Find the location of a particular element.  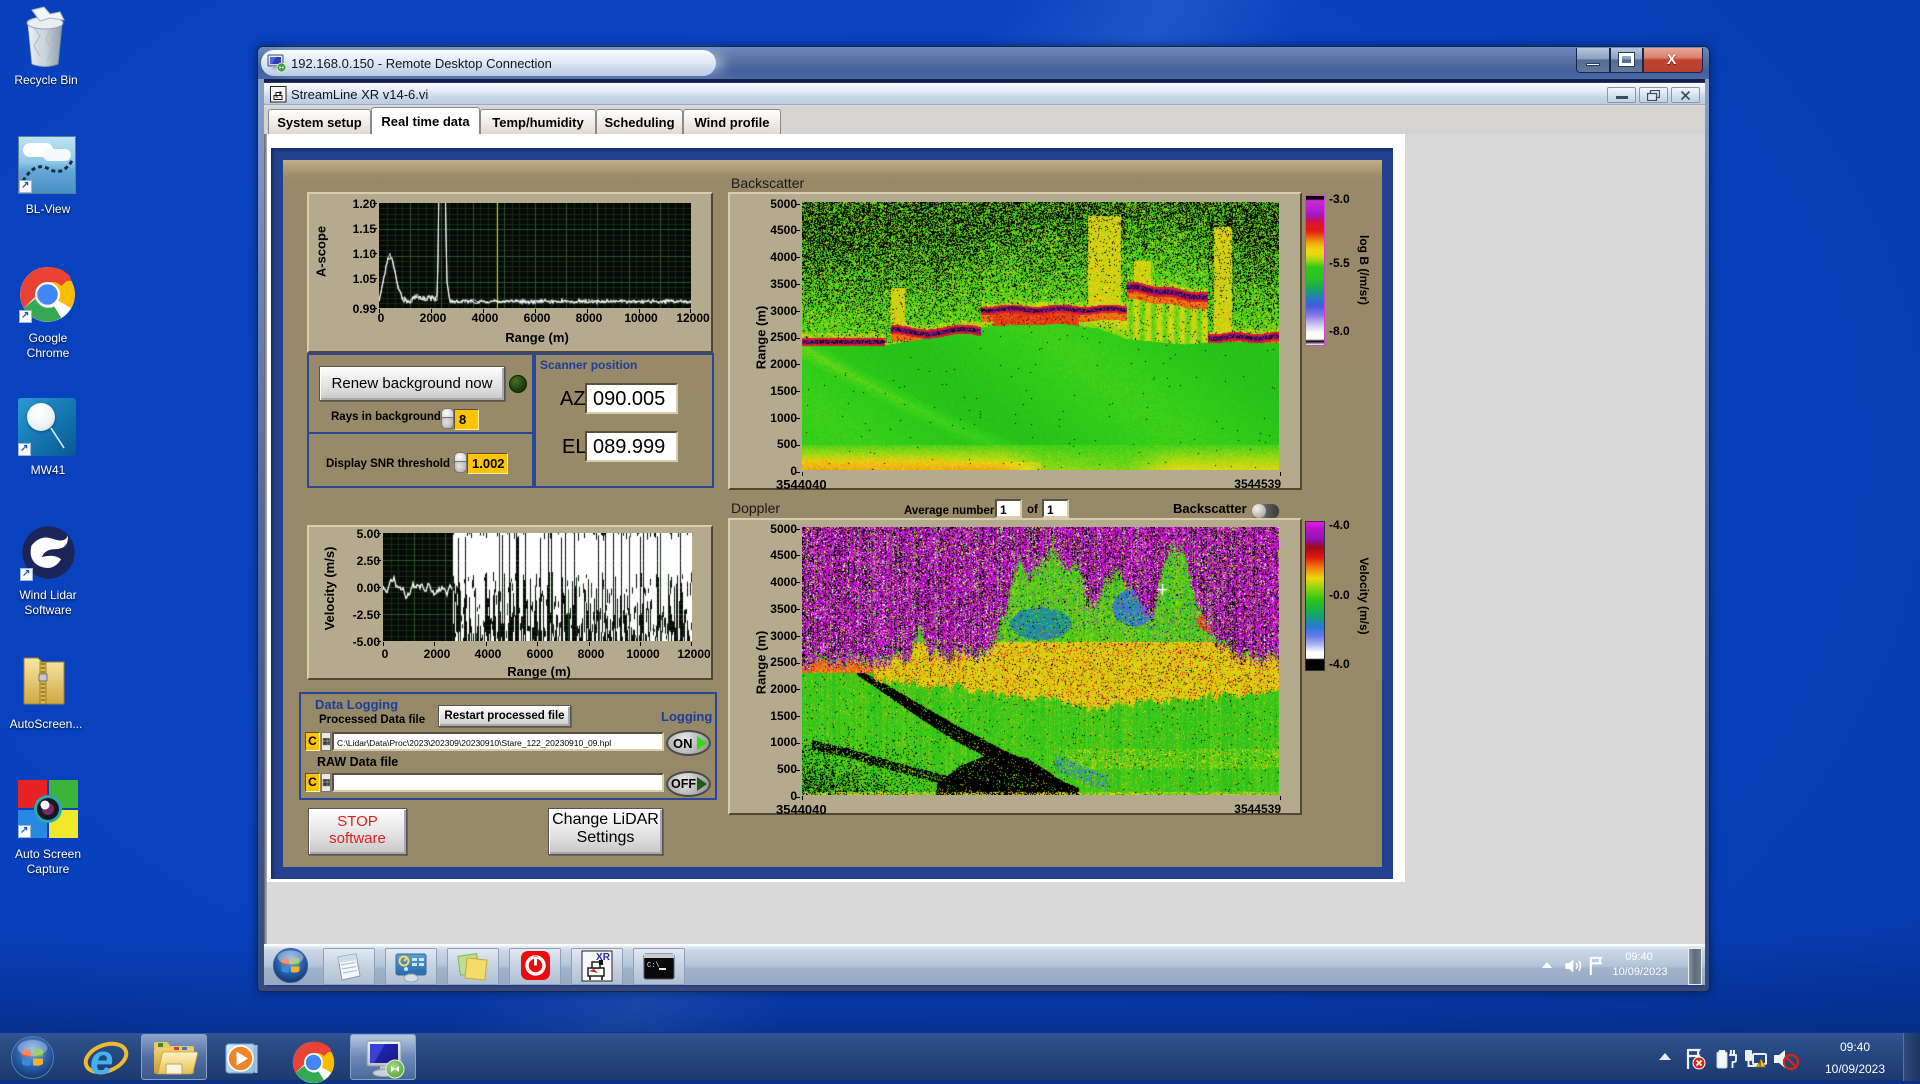

svg-text: C:\ is located at coordinates (653, 966).